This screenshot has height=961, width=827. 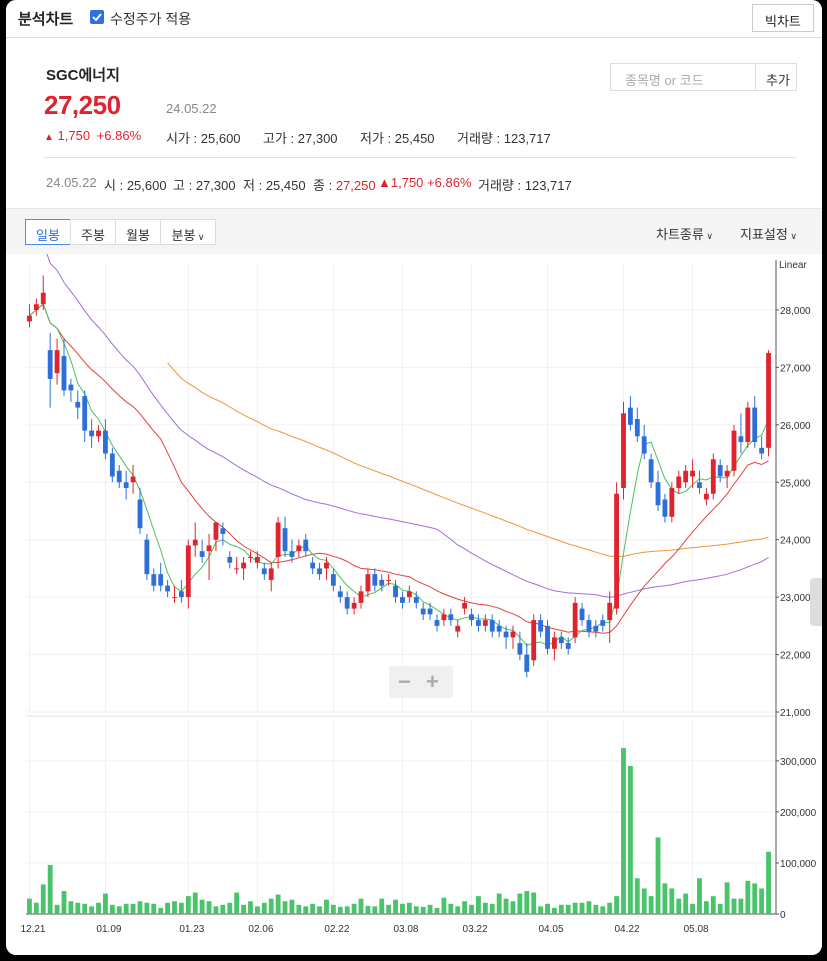 I want to click on tab-monthly: 월봉, so click(x=138, y=232).